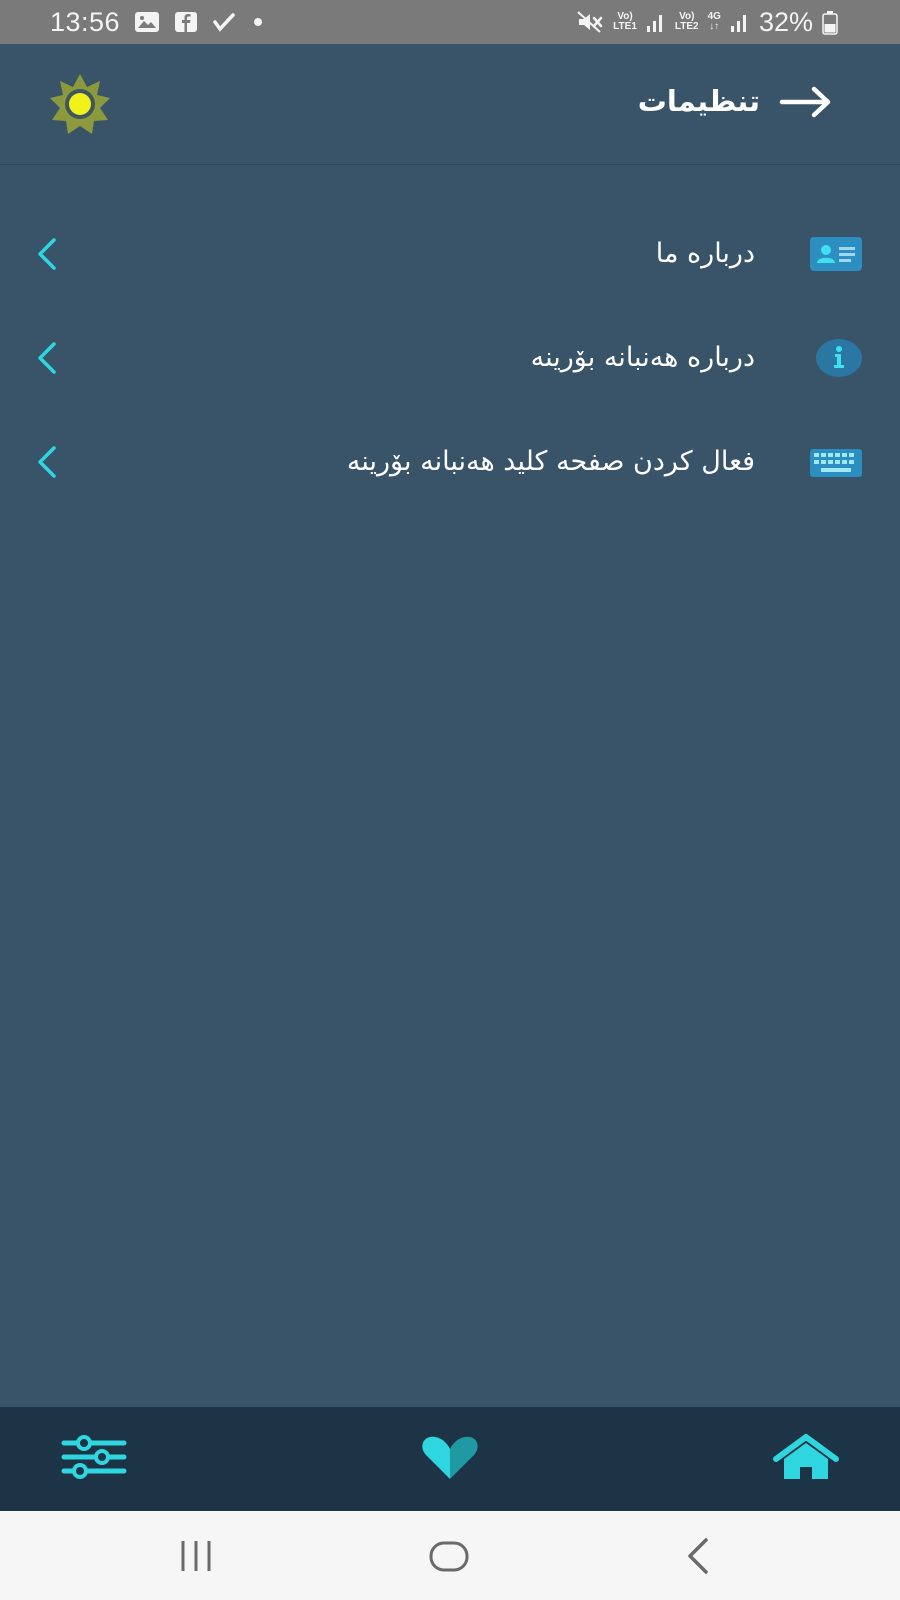 Image resolution: width=900 pixels, height=1600 pixels. I want to click on back-button, so click(806, 102).